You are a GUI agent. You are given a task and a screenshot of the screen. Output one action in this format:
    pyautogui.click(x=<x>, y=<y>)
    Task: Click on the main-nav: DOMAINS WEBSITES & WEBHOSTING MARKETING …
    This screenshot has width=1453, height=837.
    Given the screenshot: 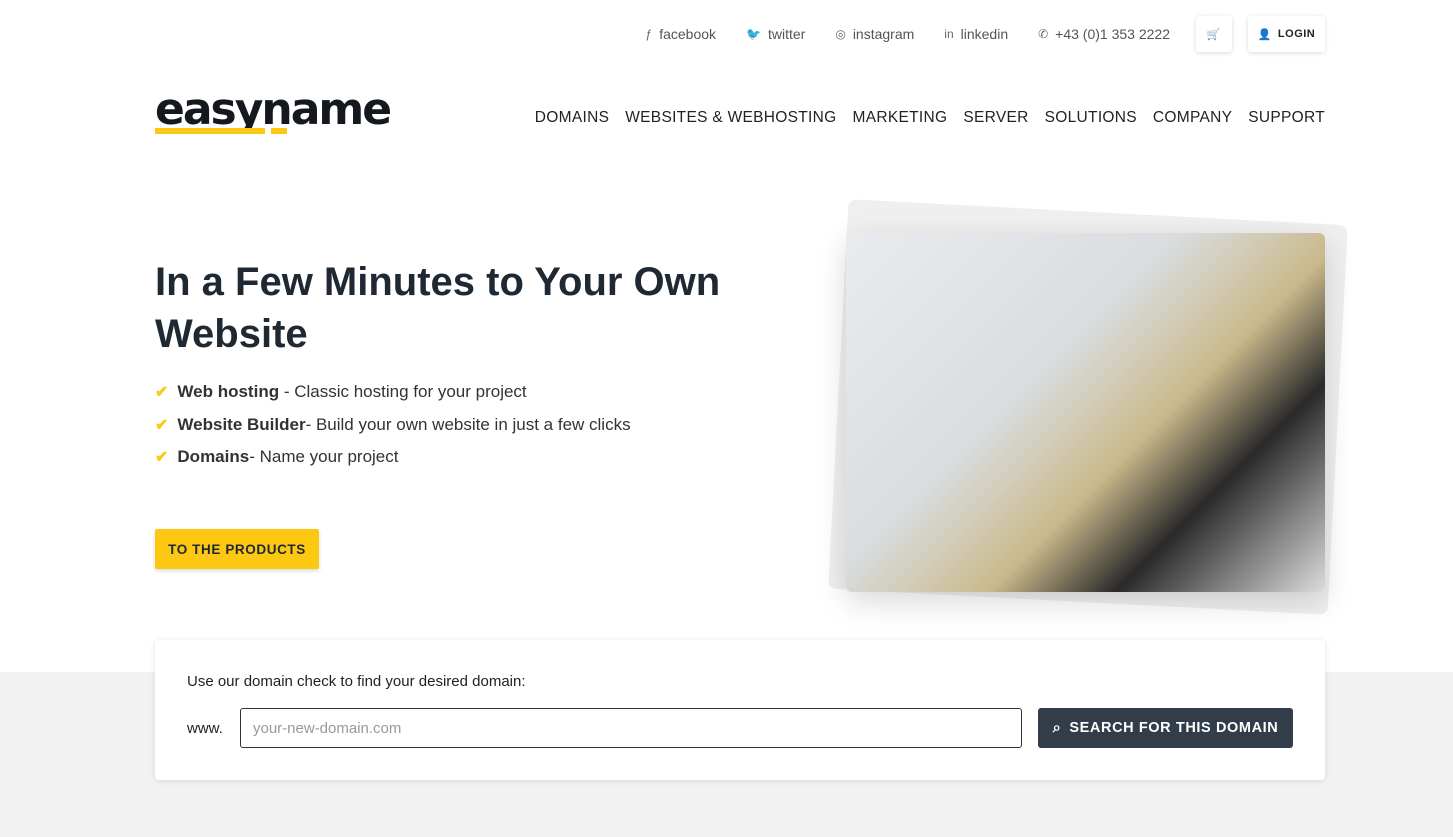 What is the action you would take?
    pyautogui.click(x=930, y=118)
    